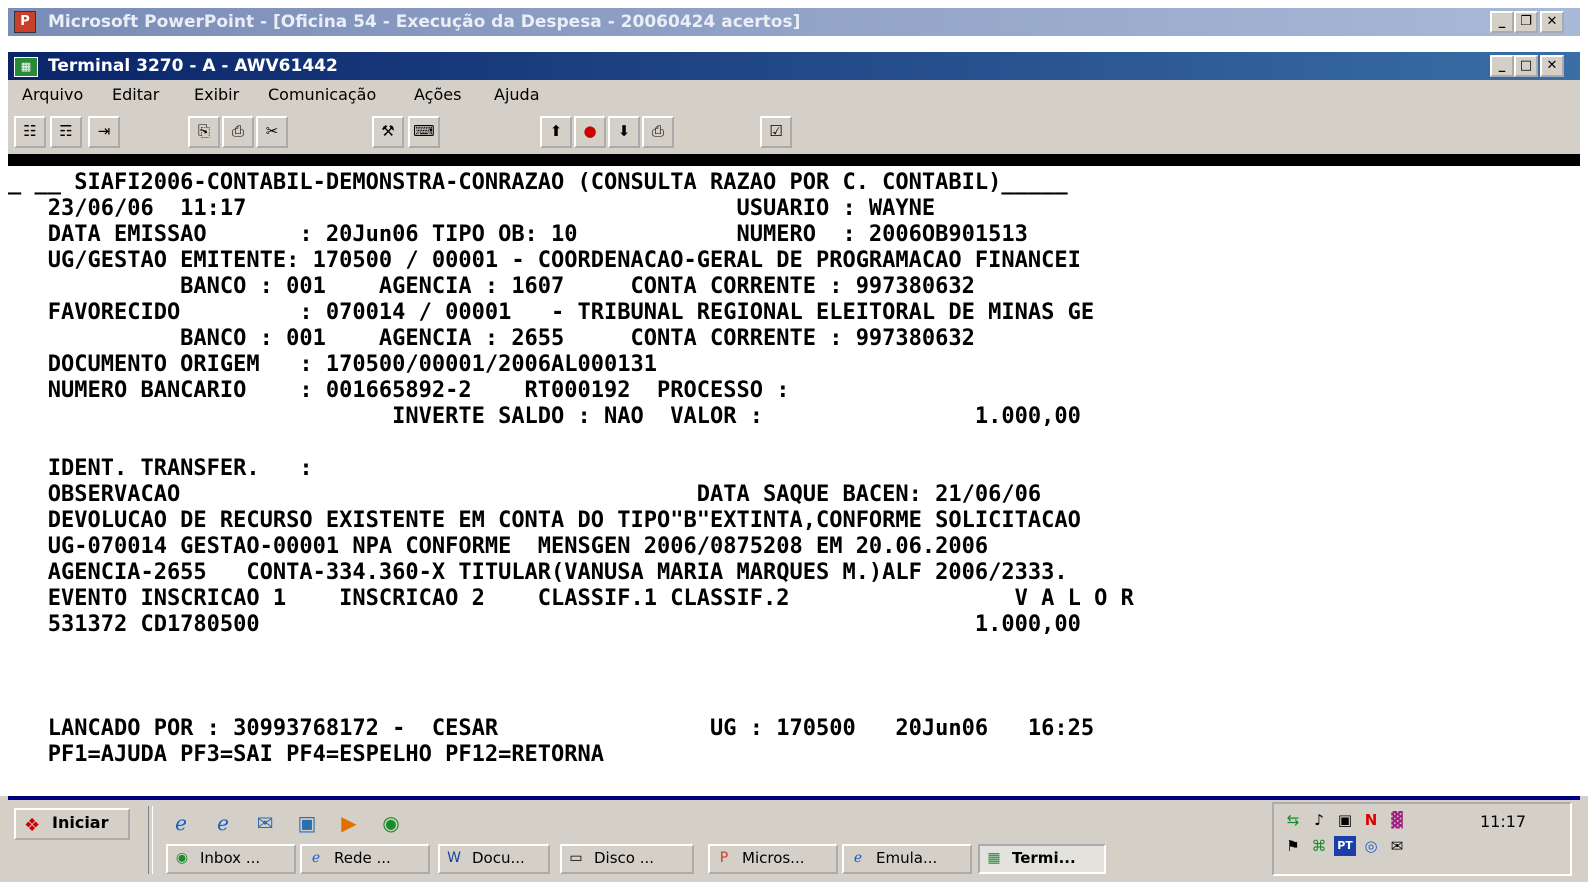  I want to click on monitor-icon: ▓, so click(1397, 820).